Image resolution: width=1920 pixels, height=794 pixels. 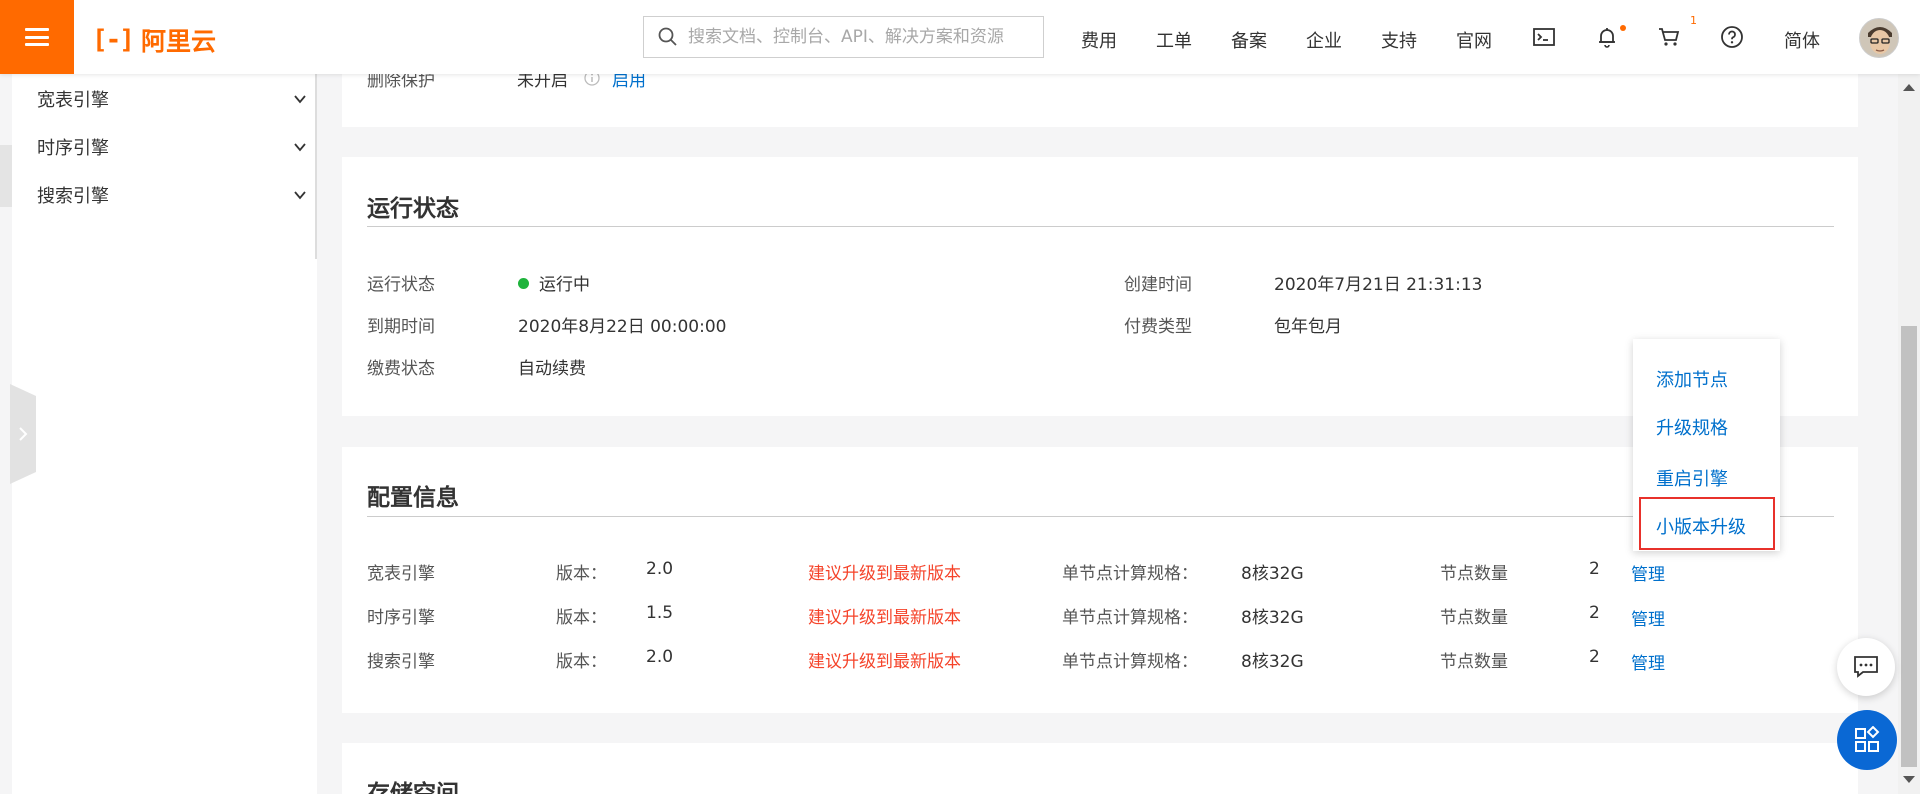 I want to click on sidebar-item-wide-table-engine: 宽表引擎, so click(x=172, y=99).